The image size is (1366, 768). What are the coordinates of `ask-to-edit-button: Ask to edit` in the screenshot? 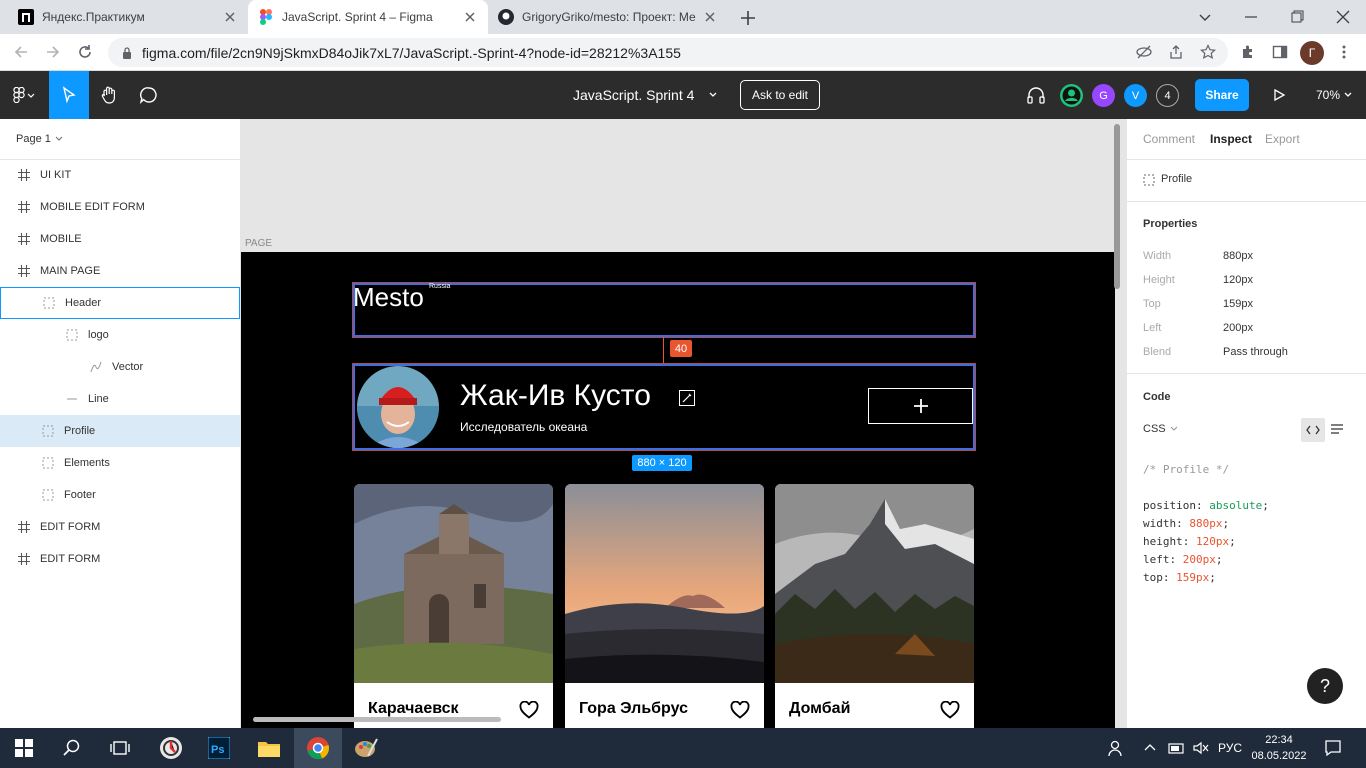 It's located at (780, 95).